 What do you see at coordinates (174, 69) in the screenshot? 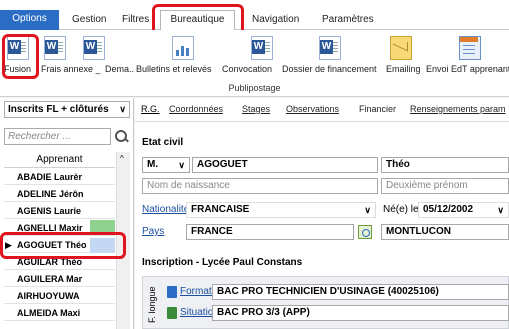
I see `bulletins-label: Bulletins et relevés` at bounding box center [174, 69].